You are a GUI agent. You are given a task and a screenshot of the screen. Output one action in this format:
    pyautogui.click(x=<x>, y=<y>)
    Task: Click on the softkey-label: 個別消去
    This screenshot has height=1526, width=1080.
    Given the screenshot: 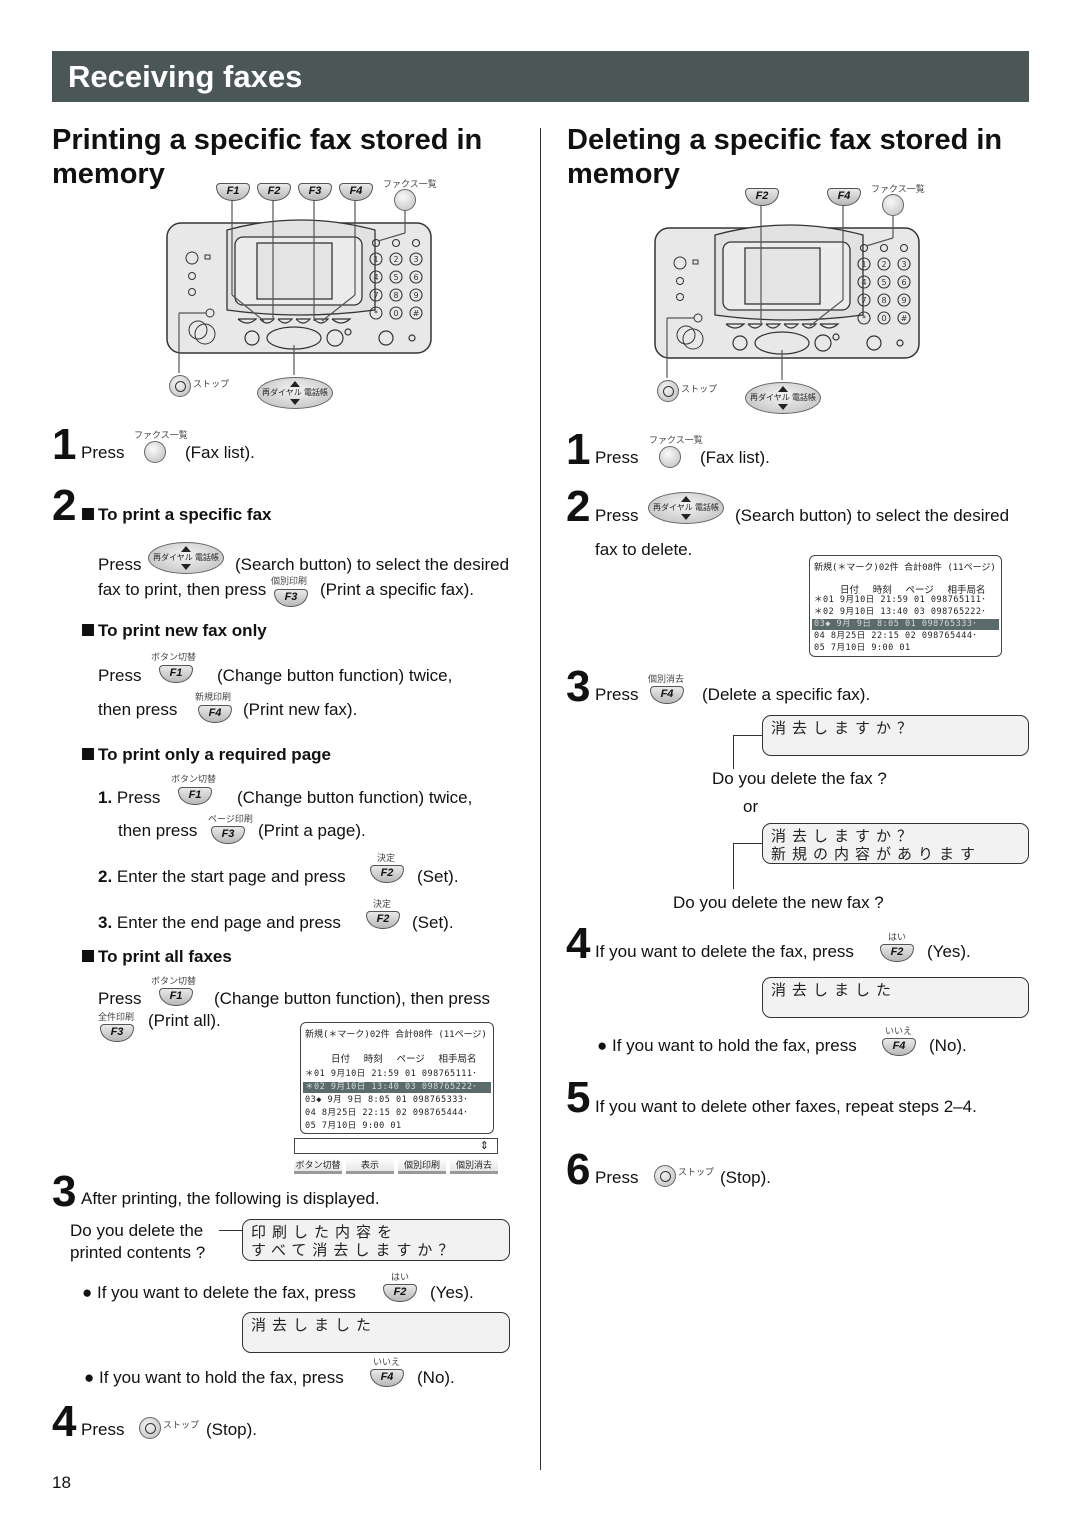 What is the action you would take?
    pyautogui.click(x=474, y=1166)
    